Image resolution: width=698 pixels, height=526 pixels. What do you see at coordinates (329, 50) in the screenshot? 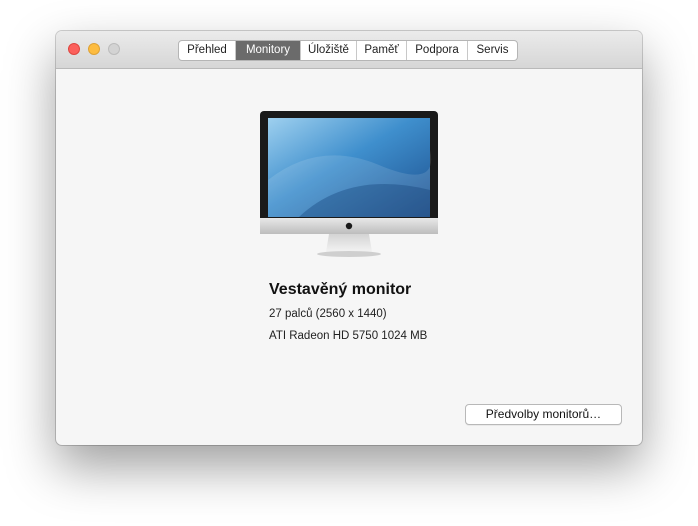
I see `tab-uloziste: Úložiště` at bounding box center [329, 50].